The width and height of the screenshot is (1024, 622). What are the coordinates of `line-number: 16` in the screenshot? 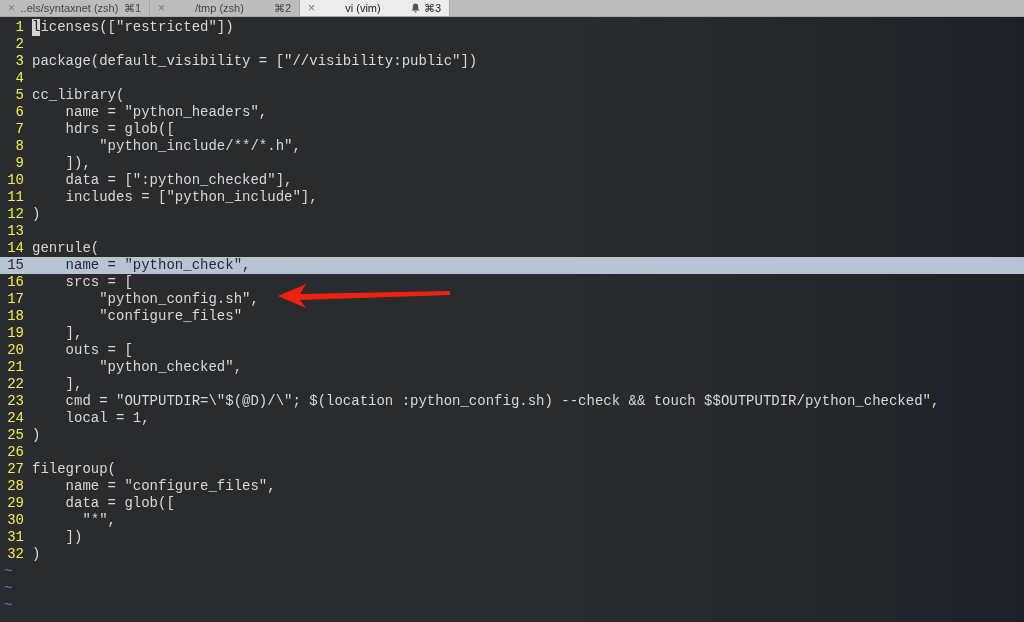 It's located at (15, 282).